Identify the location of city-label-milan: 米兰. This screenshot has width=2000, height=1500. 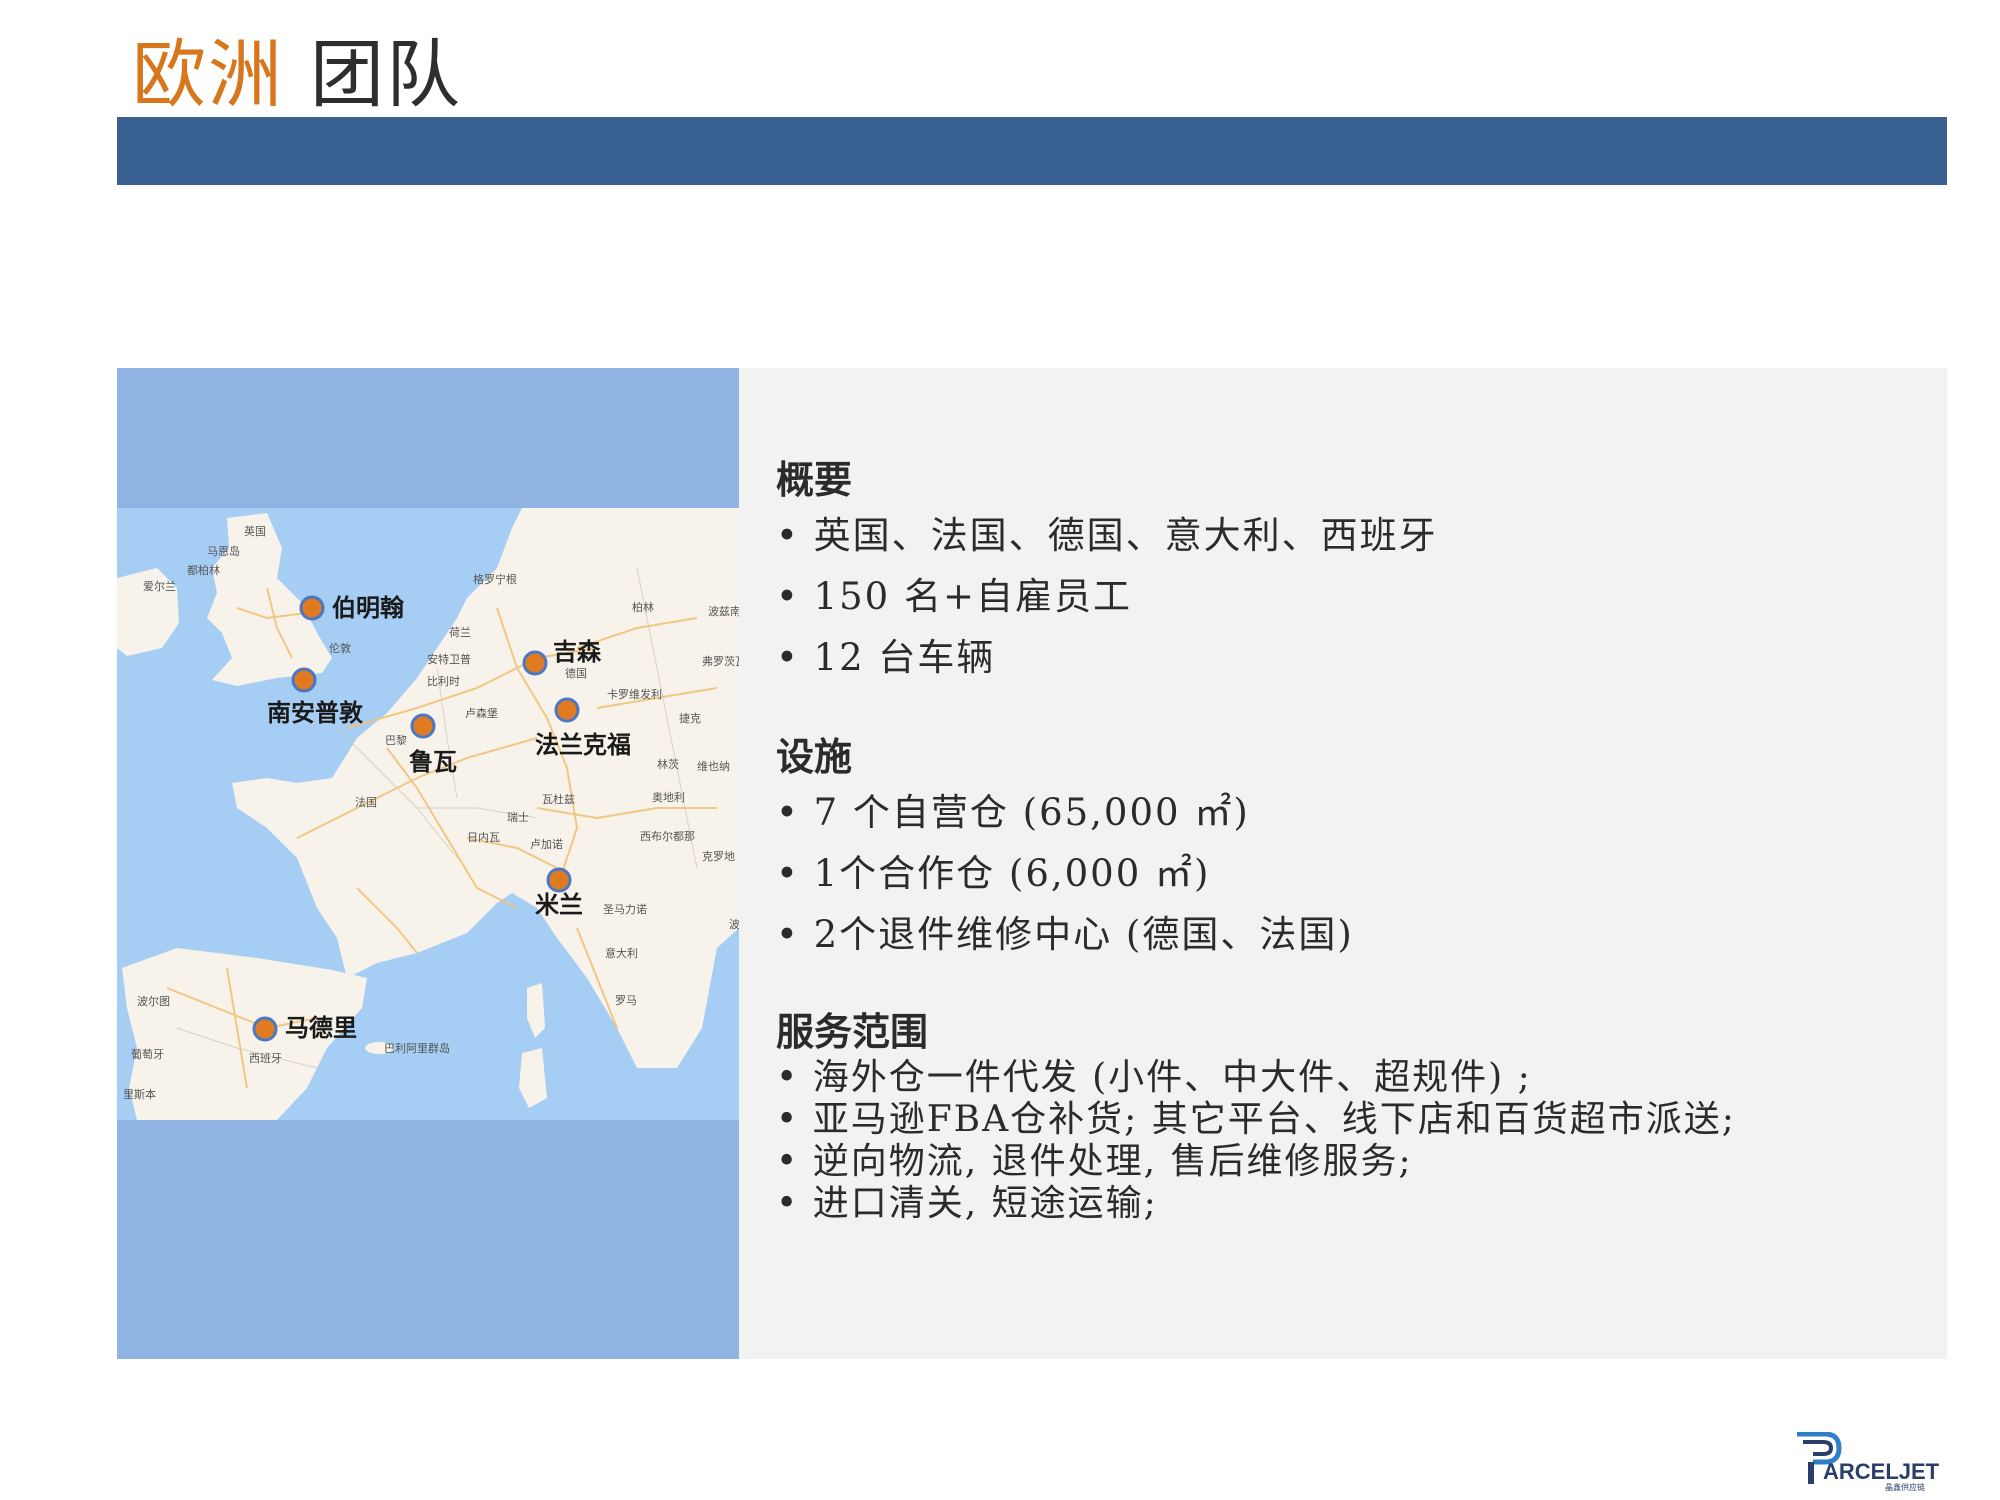
(559, 904).